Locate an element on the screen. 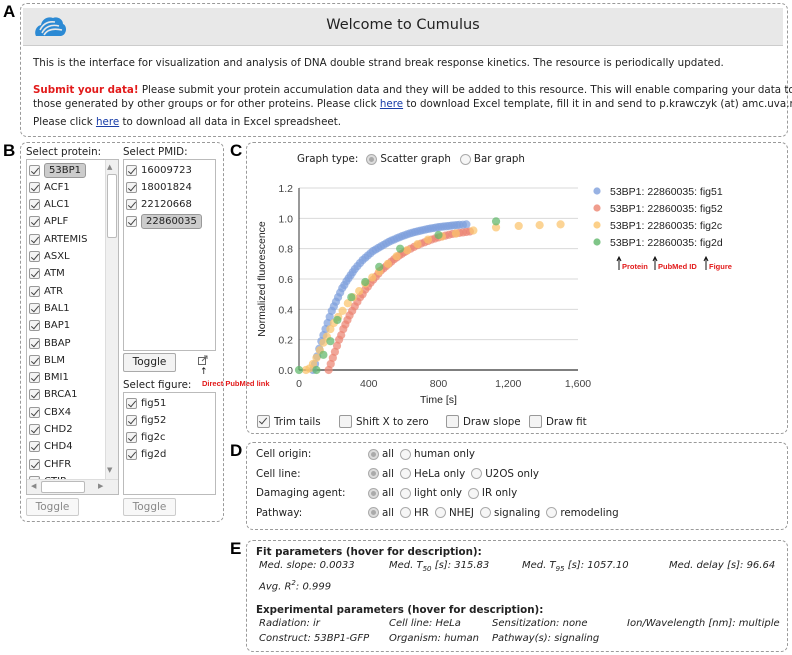 The height and width of the screenshot is (655, 792). protein-list-hscrollbar: ◀ ▶ is located at coordinates (72, 486).